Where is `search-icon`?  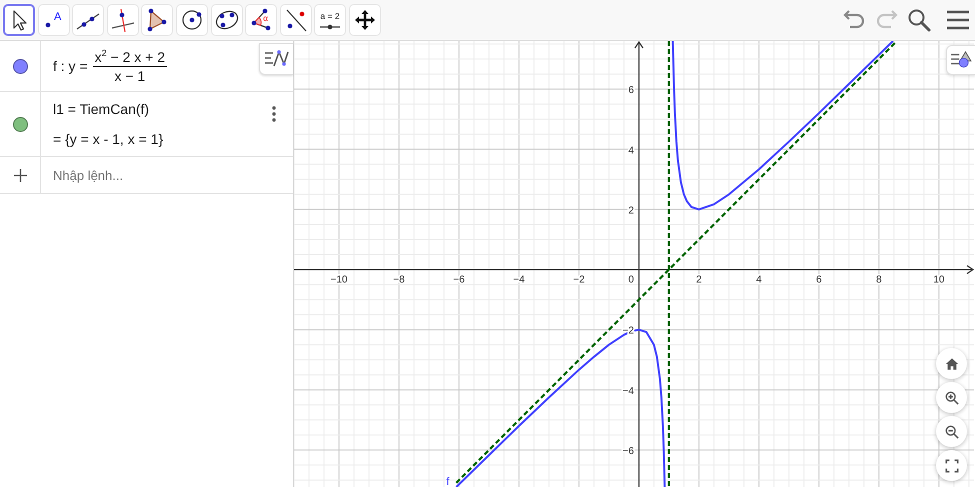
search-icon is located at coordinates (919, 20).